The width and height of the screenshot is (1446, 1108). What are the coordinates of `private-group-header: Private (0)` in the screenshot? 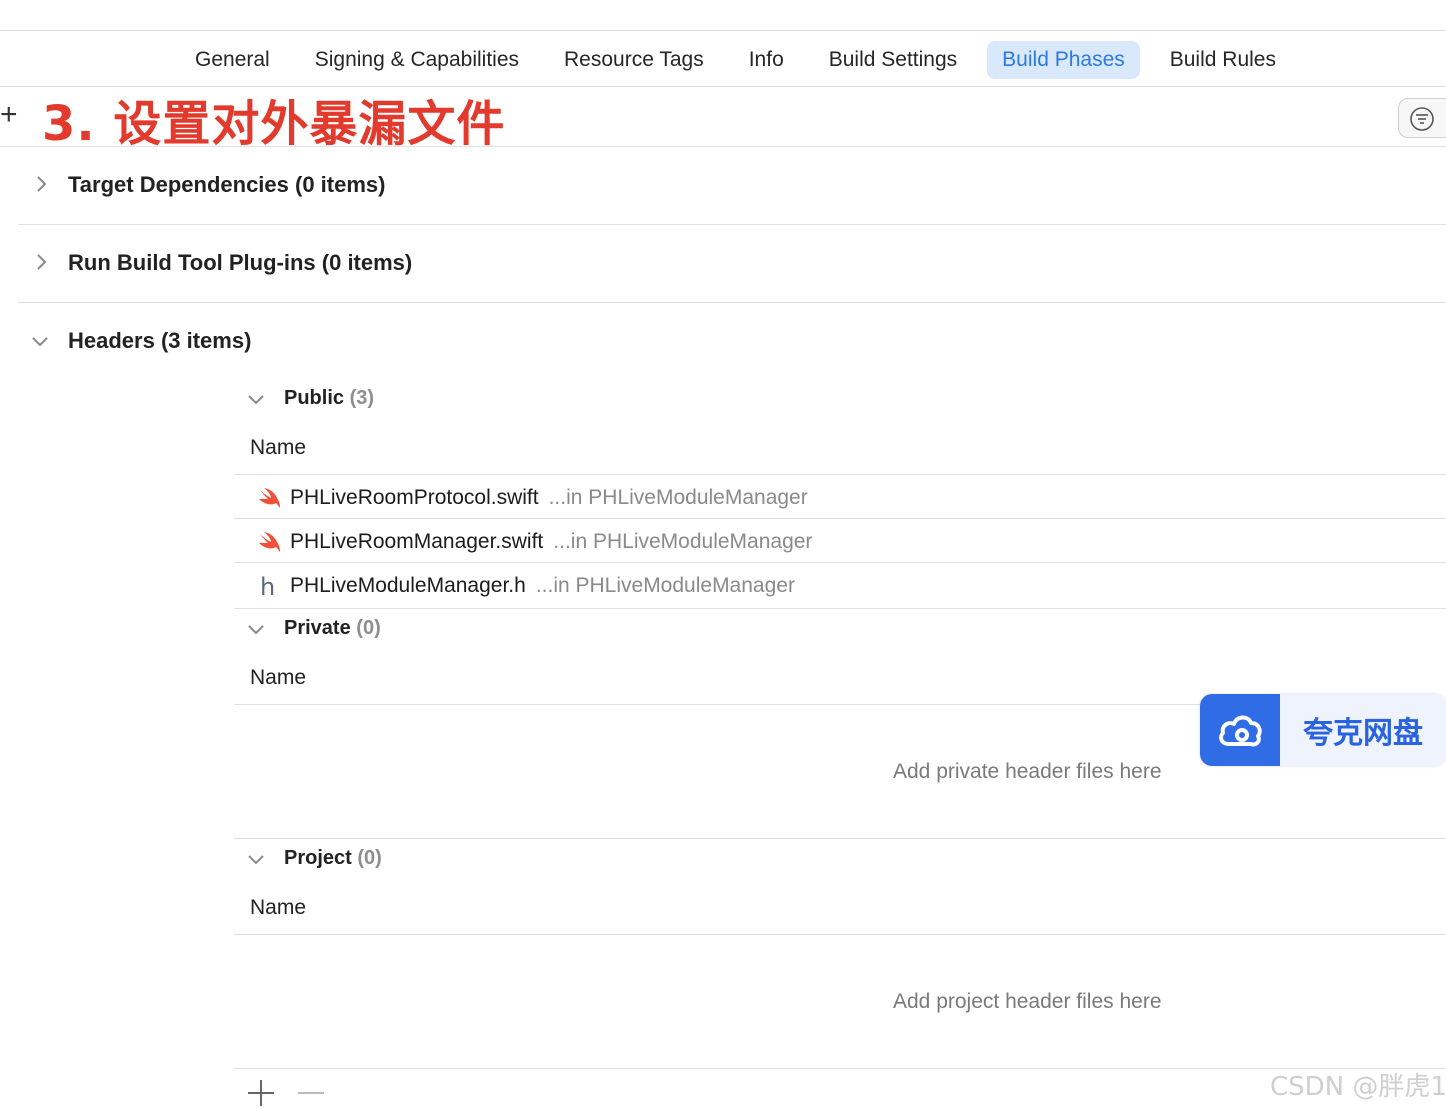 It's located at (332, 628).